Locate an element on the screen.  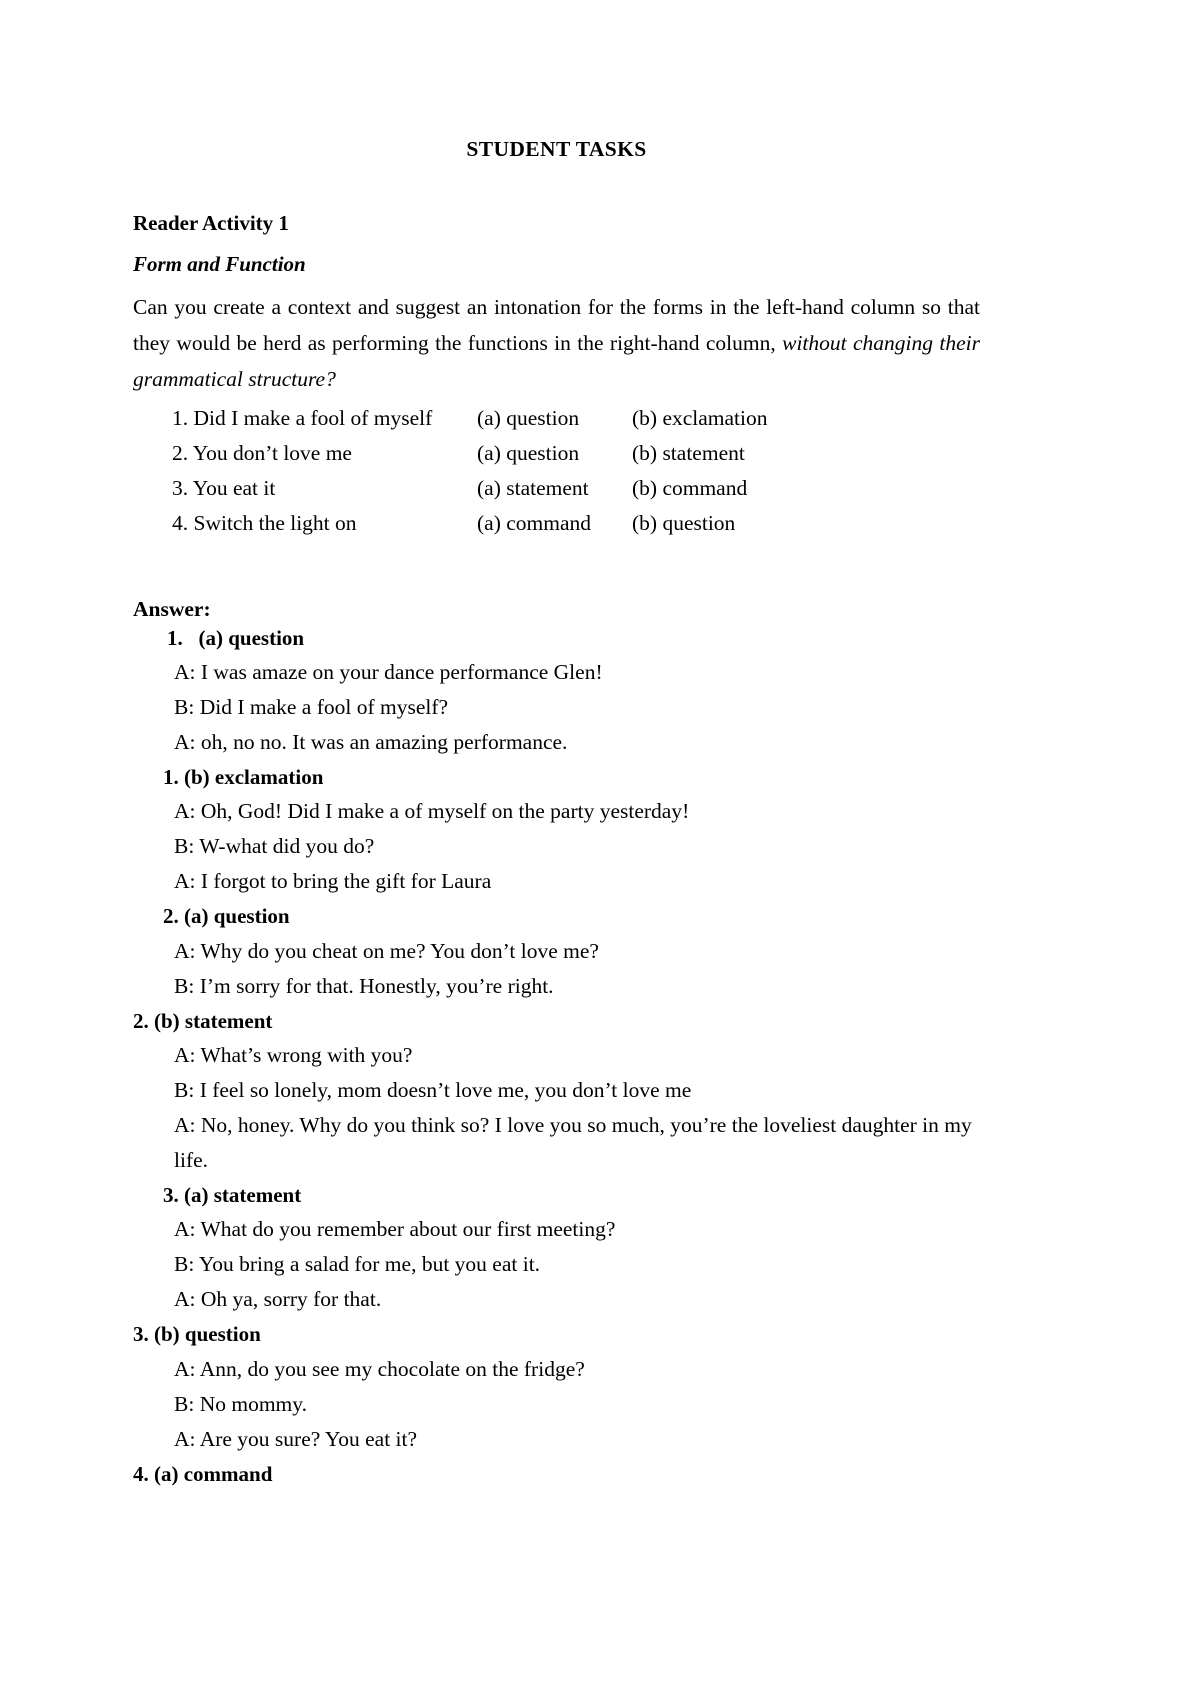
answer-heading: 2. (a) question is located at coordinates (226, 916).